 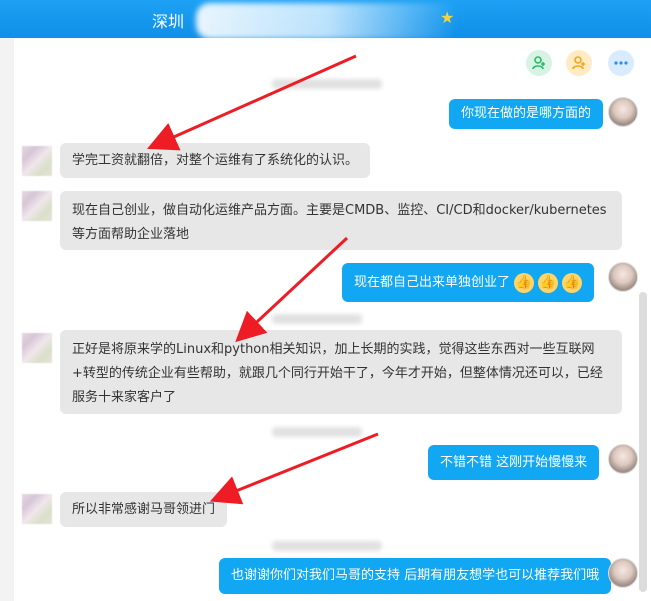 I want to click on message-bubble-right: 现在都自己出来单独创业了 👍 👍 👍, so click(x=468, y=282).